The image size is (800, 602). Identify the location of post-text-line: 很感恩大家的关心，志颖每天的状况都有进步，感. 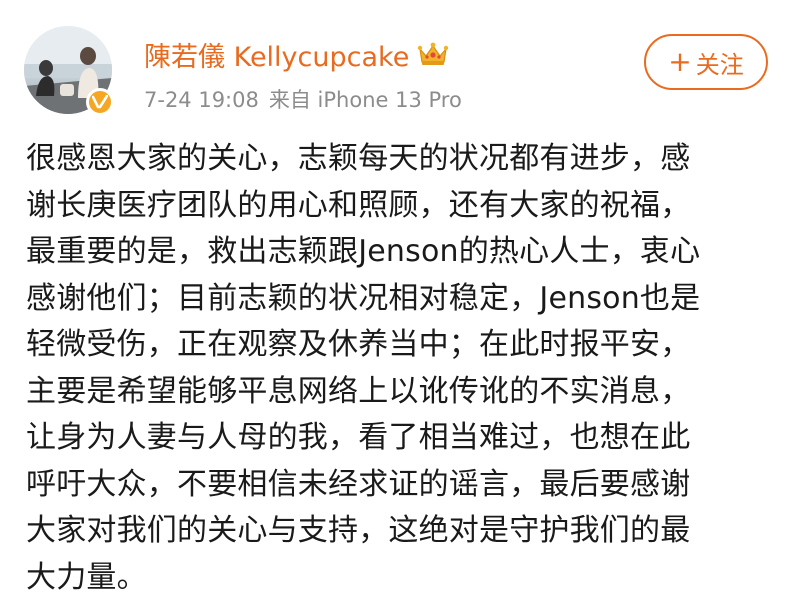
(358, 158).